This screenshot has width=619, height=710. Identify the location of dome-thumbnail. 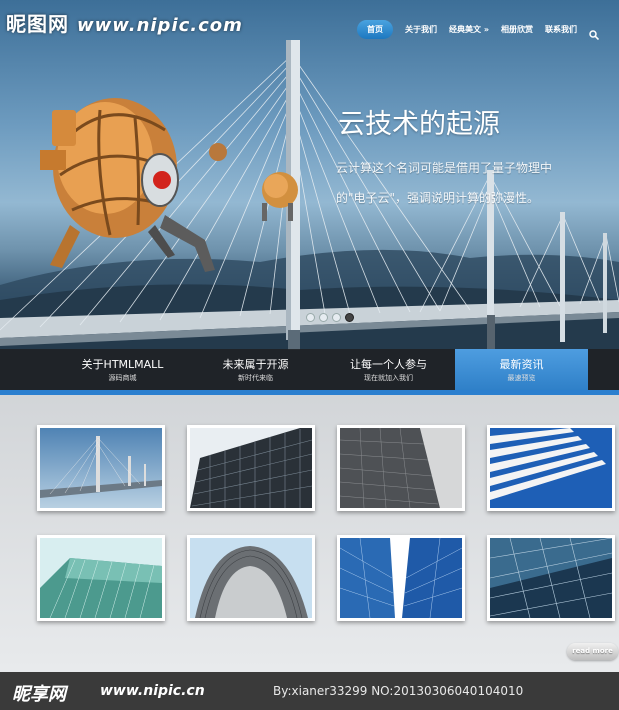
(251, 578).